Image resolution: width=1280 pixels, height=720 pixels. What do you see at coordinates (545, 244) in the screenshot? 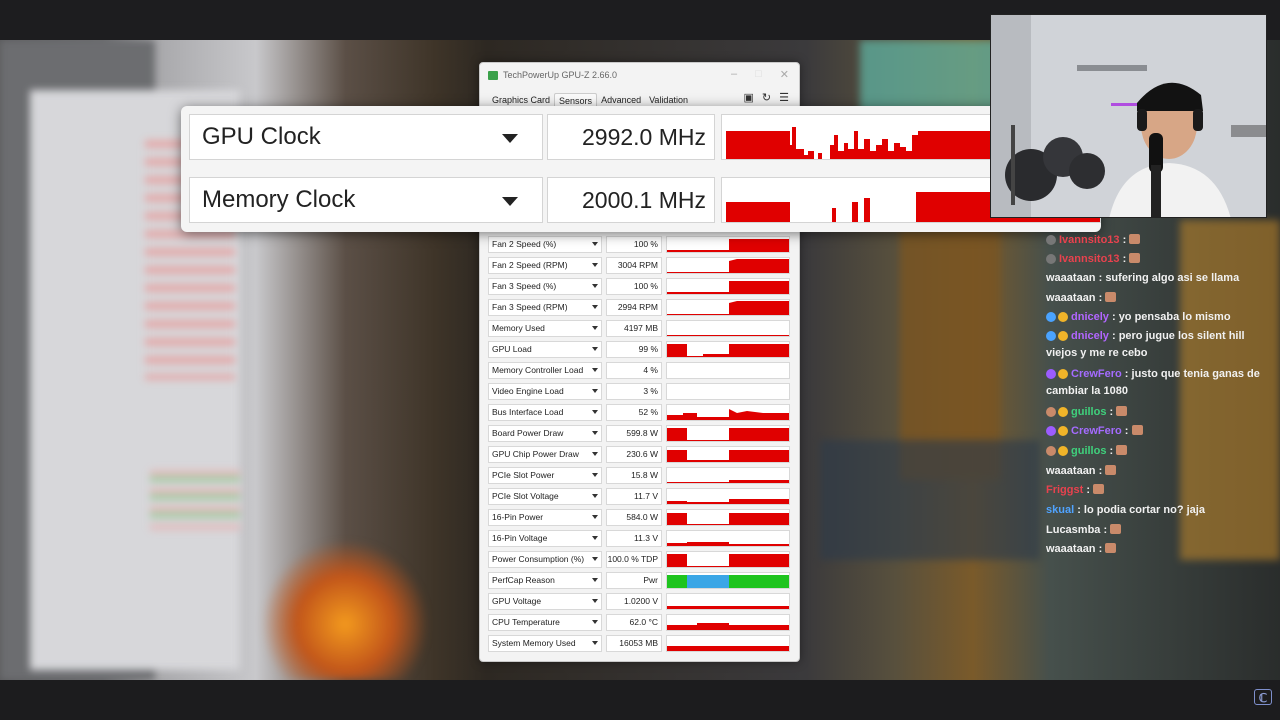
I see `sensor-name-dropdown: Fan 2 Speed (%)` at bounding box center [545, 244].